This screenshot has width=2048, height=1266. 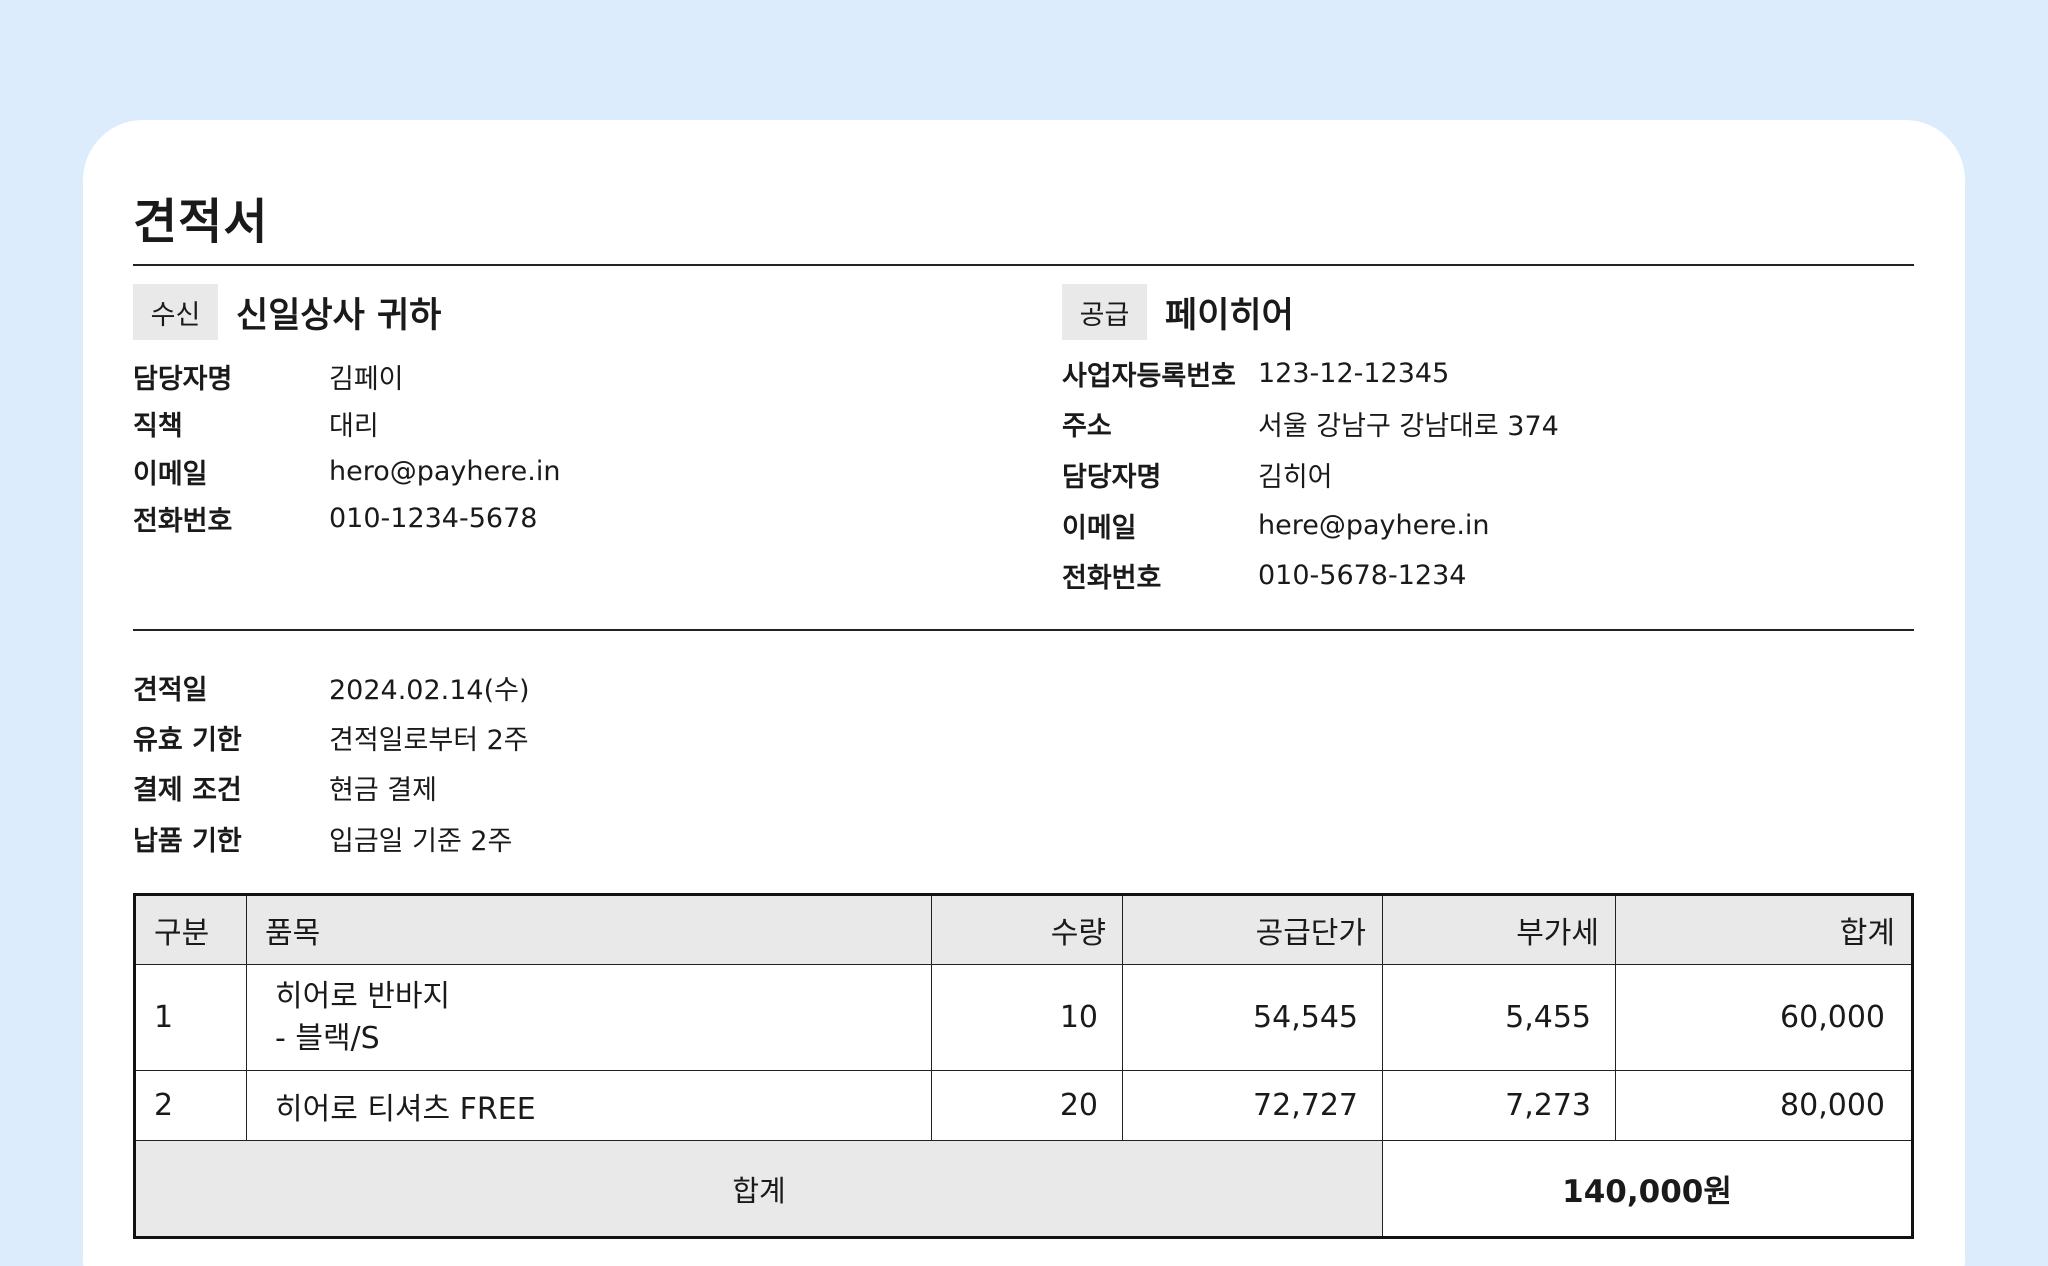 I want to click on supplier-badge: 공급, so click(x=1104, y=312).